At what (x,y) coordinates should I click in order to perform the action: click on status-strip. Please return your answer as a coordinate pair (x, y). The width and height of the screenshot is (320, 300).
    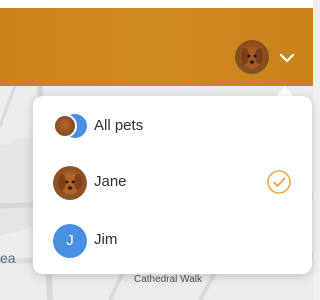
    Looking at the image, I should click on (156, 4).